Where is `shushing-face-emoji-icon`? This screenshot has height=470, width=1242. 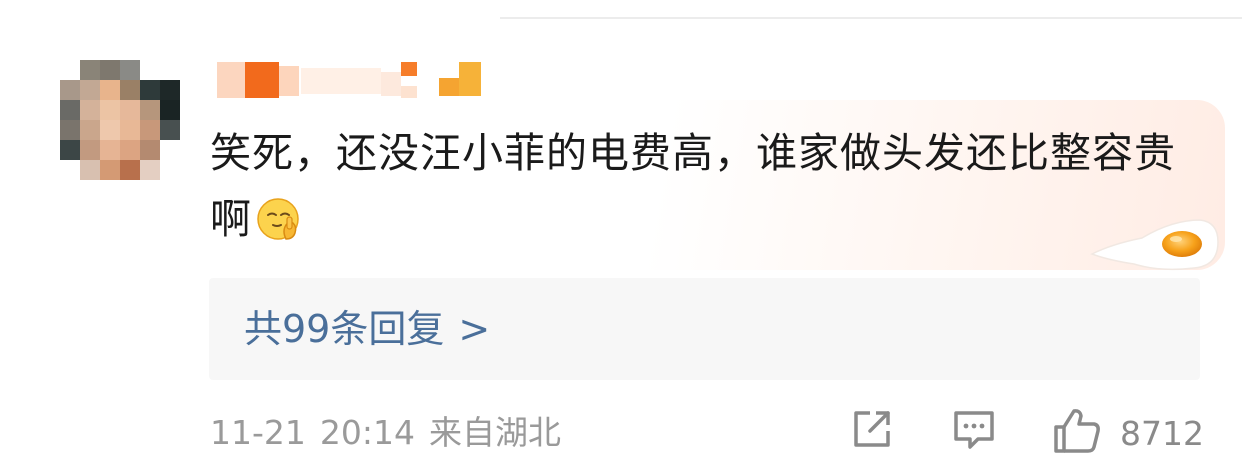 shushing-face-emoji-icon is located at coordinates (278, 219).